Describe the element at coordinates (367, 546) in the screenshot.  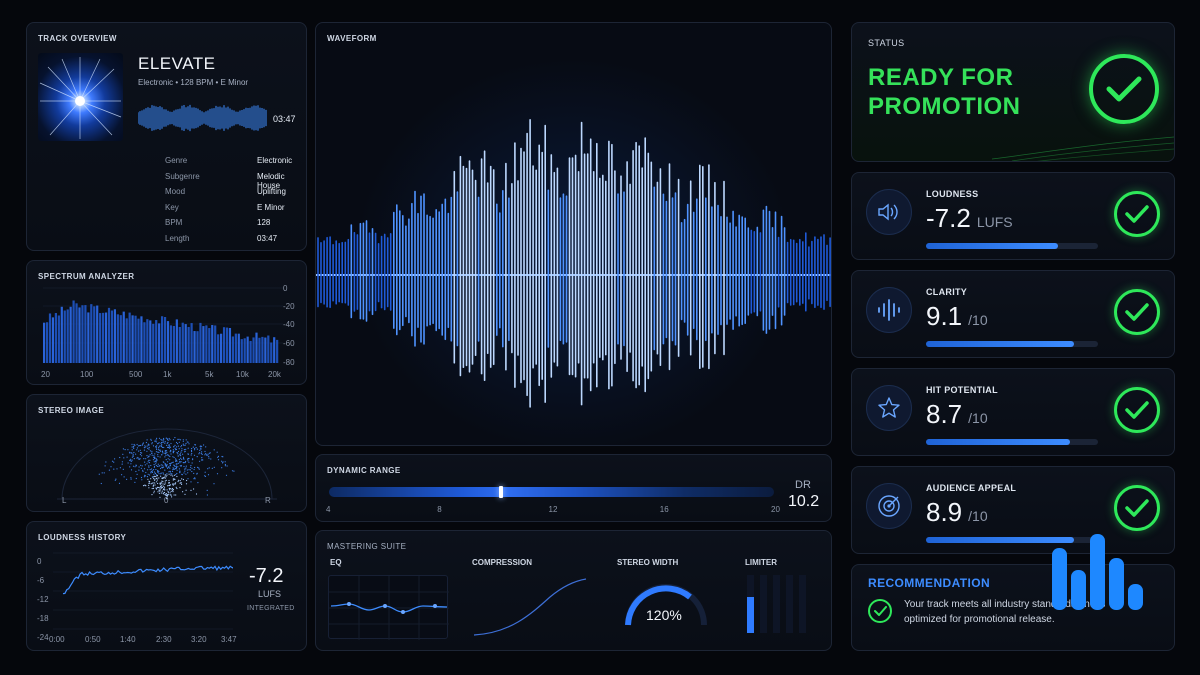
I see `mastering-suite-title: MASTERING SUITE` at that location.